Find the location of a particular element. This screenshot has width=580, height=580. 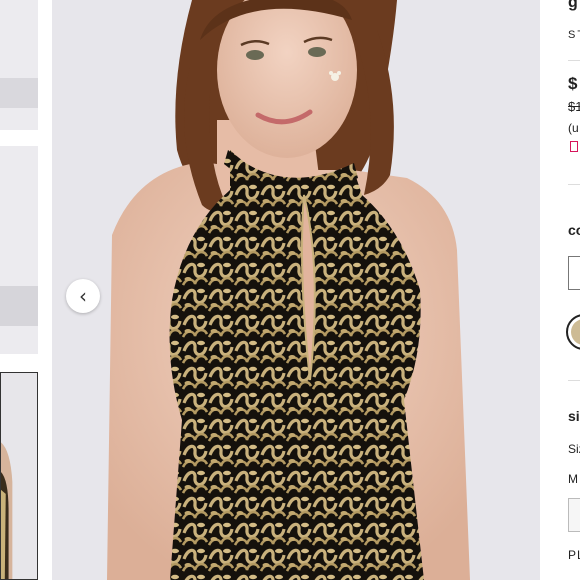

size-selected-value: M is located at coordinates (573, 479).